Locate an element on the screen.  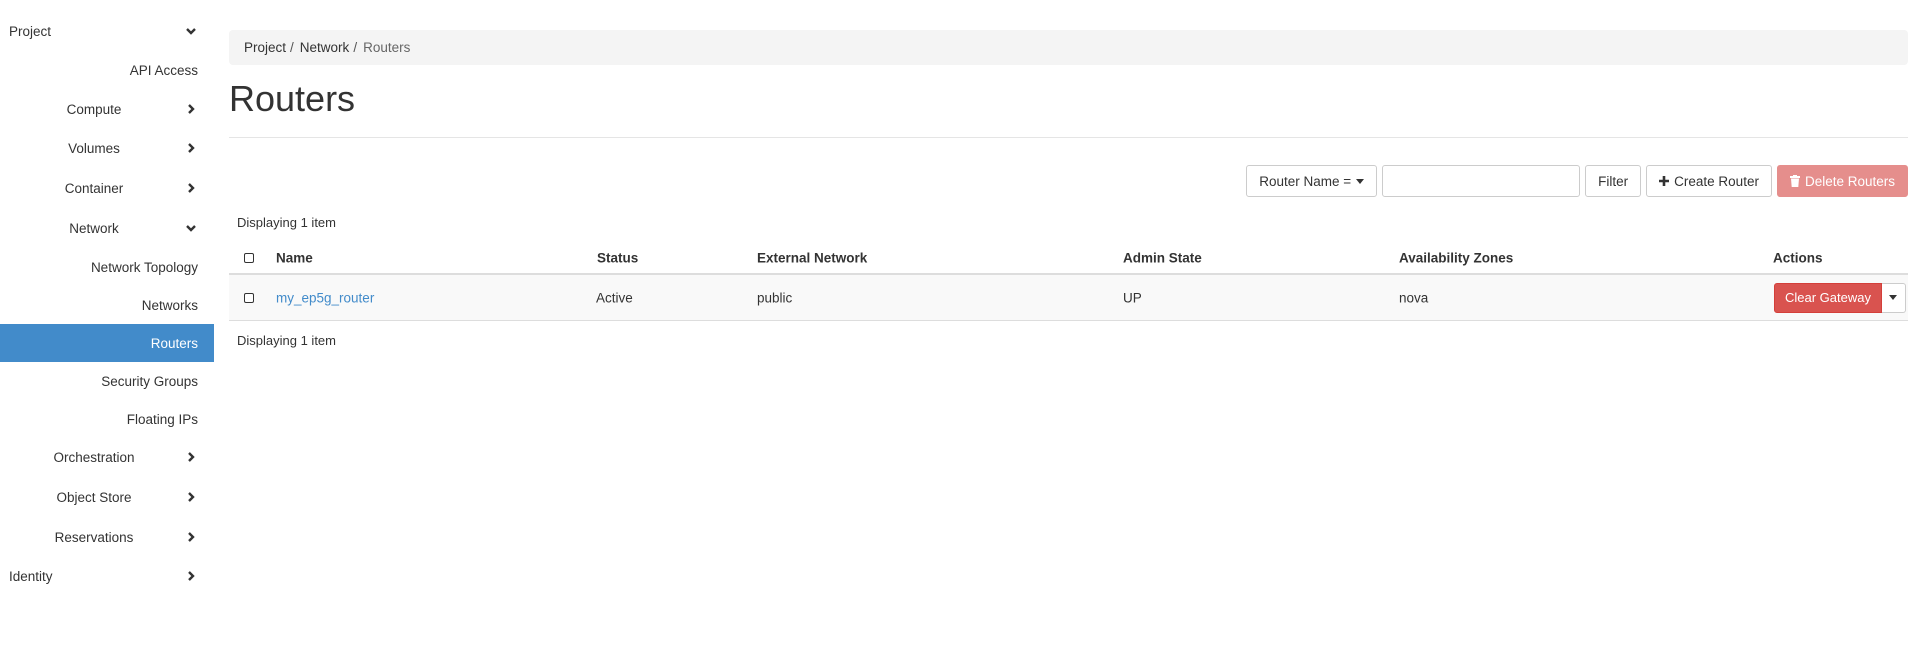
sidebar-item-label: Project is located at coordinates (30, 31).